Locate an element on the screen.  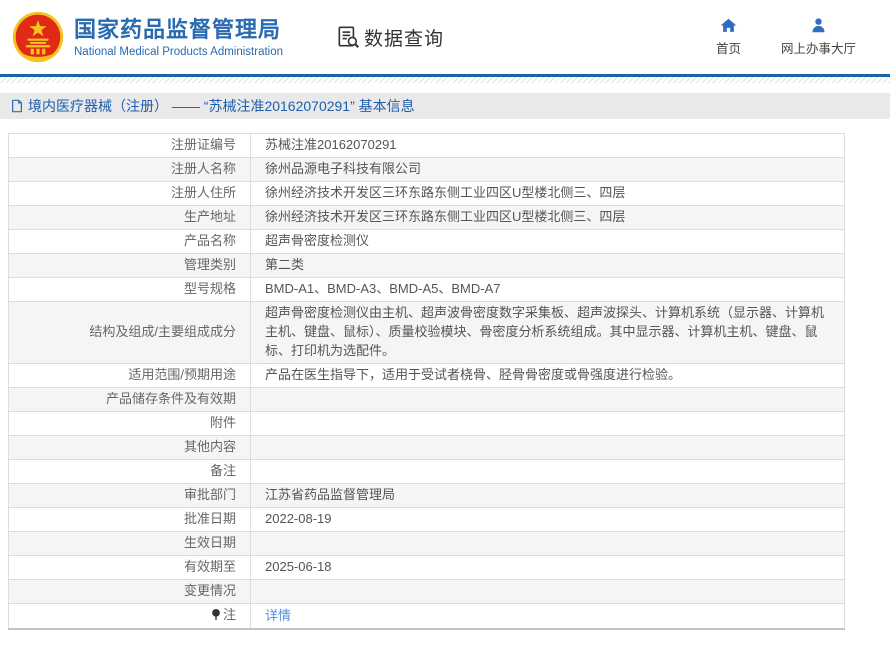
table-row: 注册人住所 徐州经济技术开发区三环东路东侧工业四区U型楼北侧三、四层 is located at coordinates (426, 193).